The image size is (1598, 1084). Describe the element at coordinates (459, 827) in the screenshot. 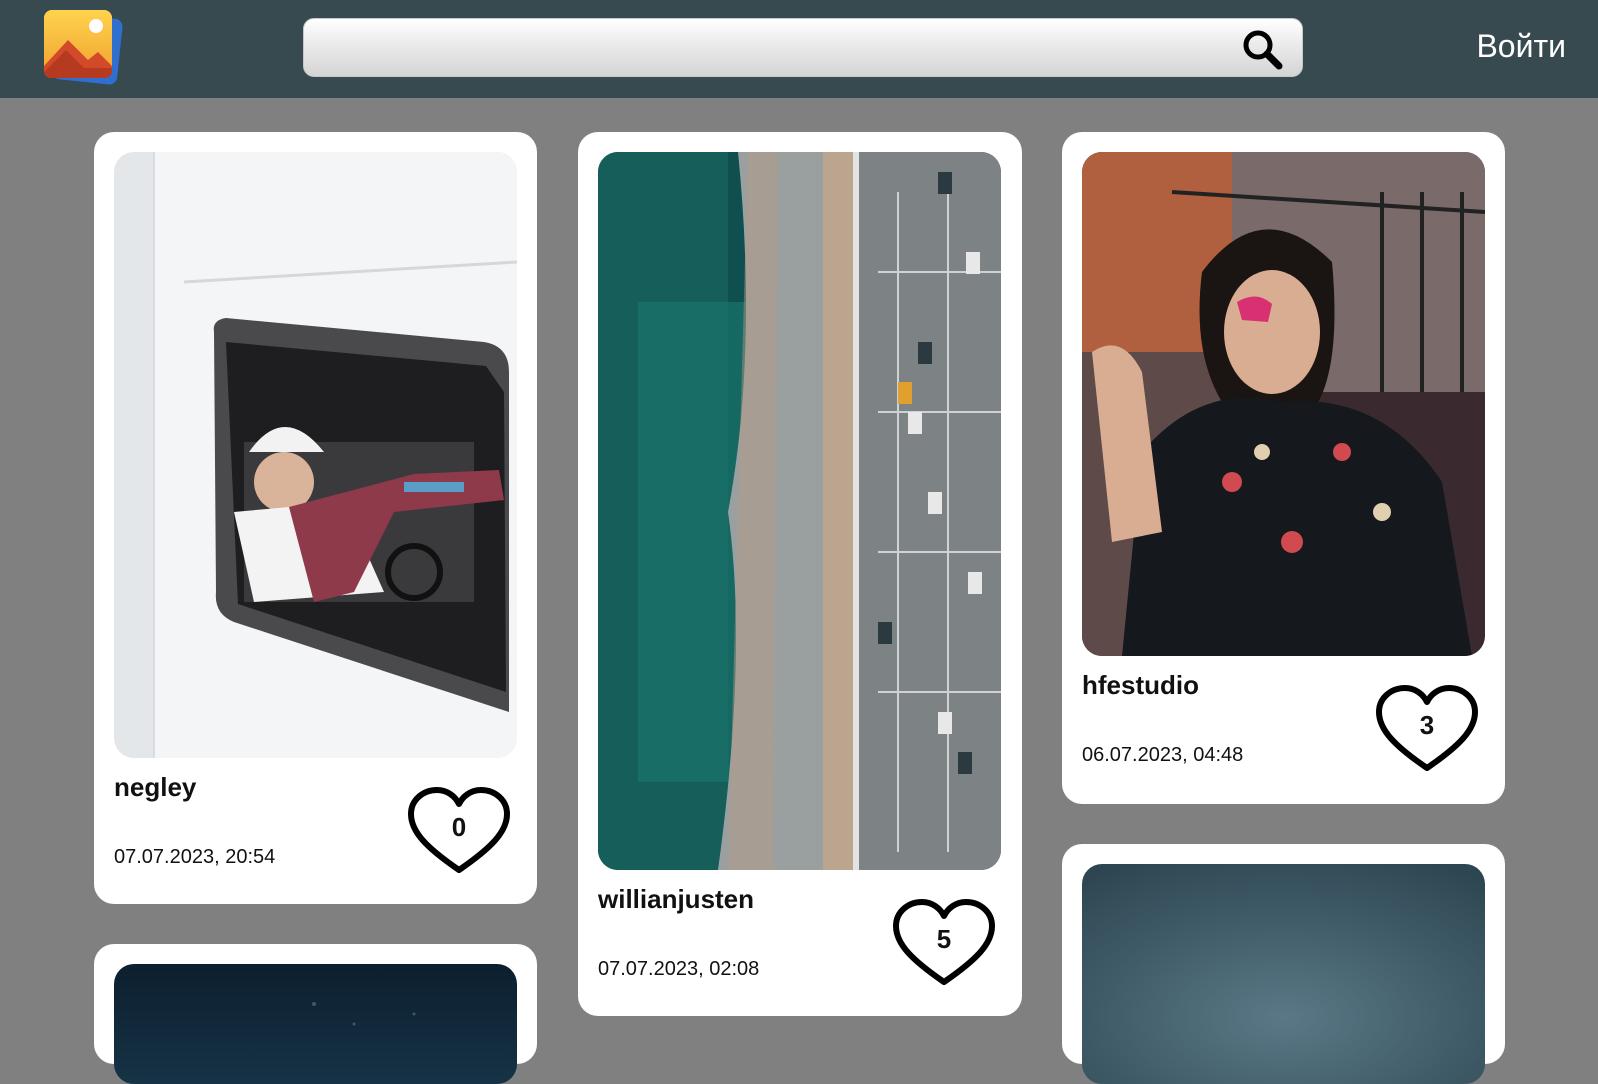

I see `like-count: 0` at that location.